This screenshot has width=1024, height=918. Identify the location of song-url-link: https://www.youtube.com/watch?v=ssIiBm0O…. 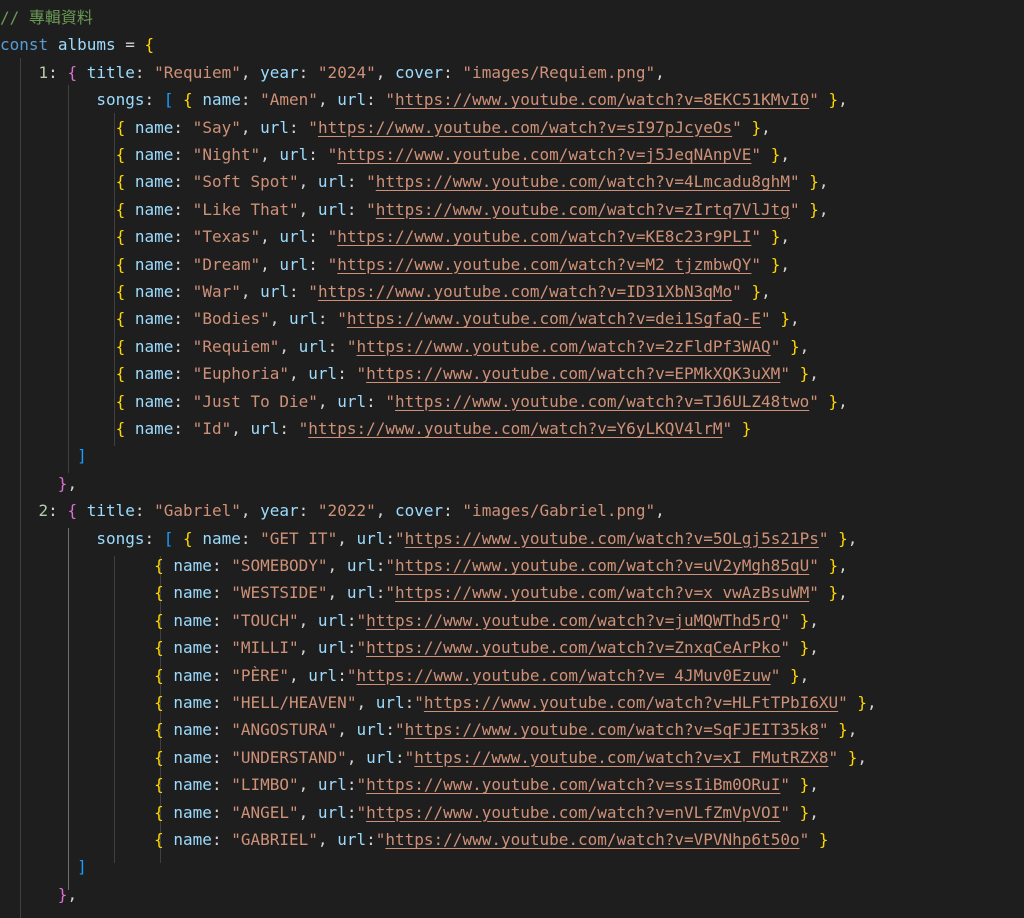
(573, 784).